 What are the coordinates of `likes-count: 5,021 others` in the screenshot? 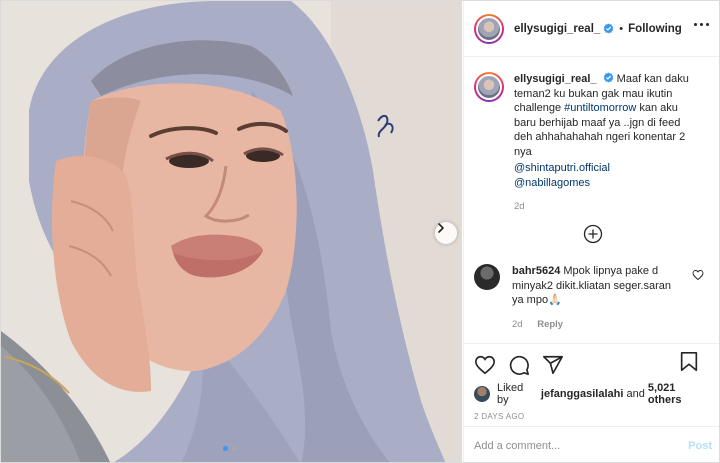 It's located at (680, 394).